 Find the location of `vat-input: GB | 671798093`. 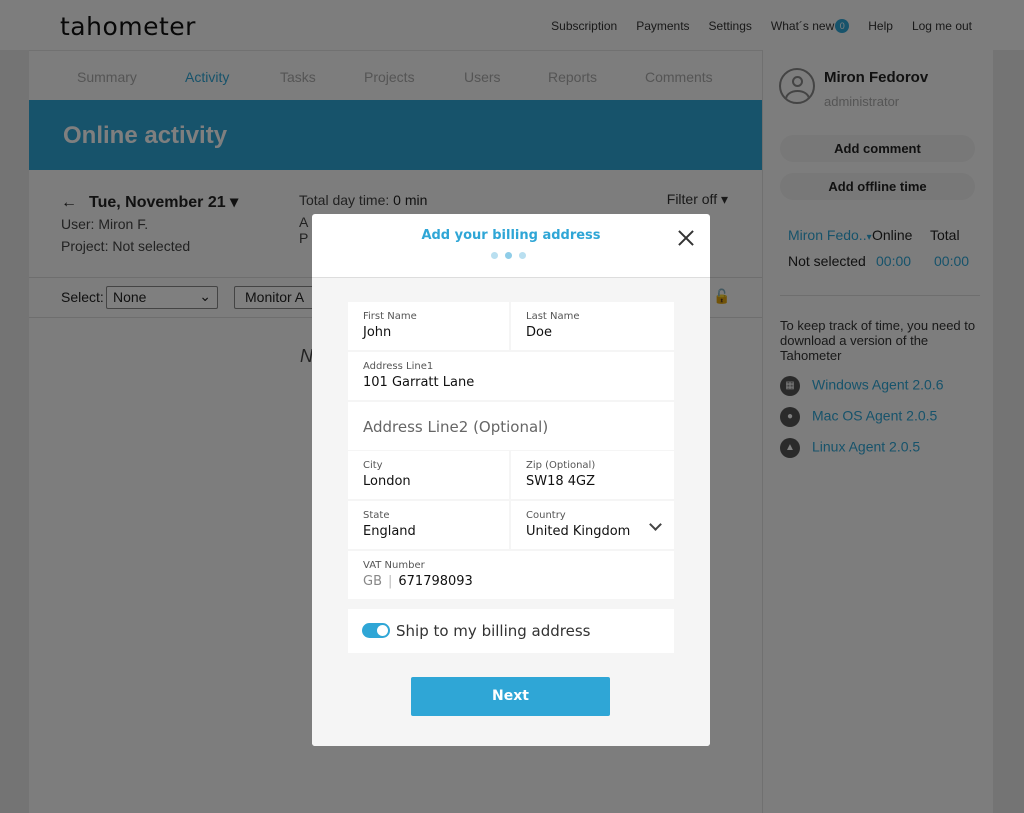

vat-input: GB | 671798093 is located at coordinates (418, 581).